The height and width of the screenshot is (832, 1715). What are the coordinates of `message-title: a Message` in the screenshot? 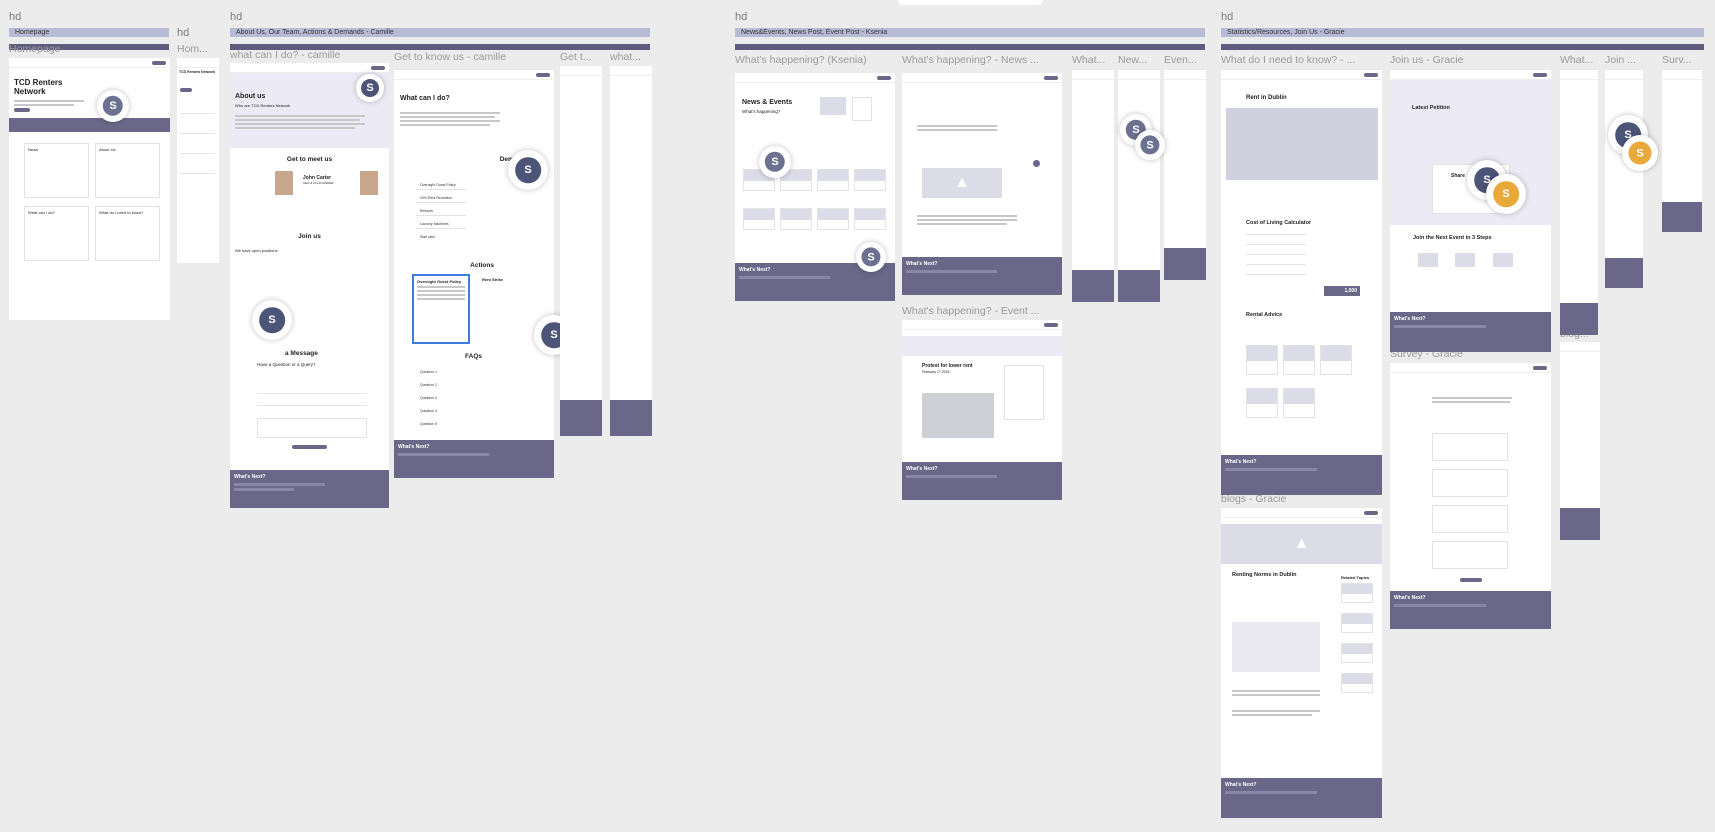 It's located at (301, 353).